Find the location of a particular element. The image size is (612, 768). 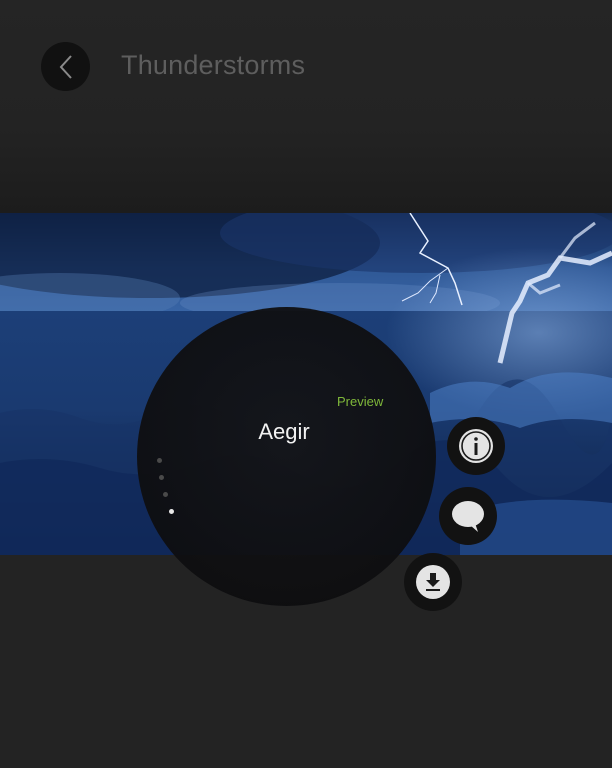

download-button is located at coordinates (433, 582).